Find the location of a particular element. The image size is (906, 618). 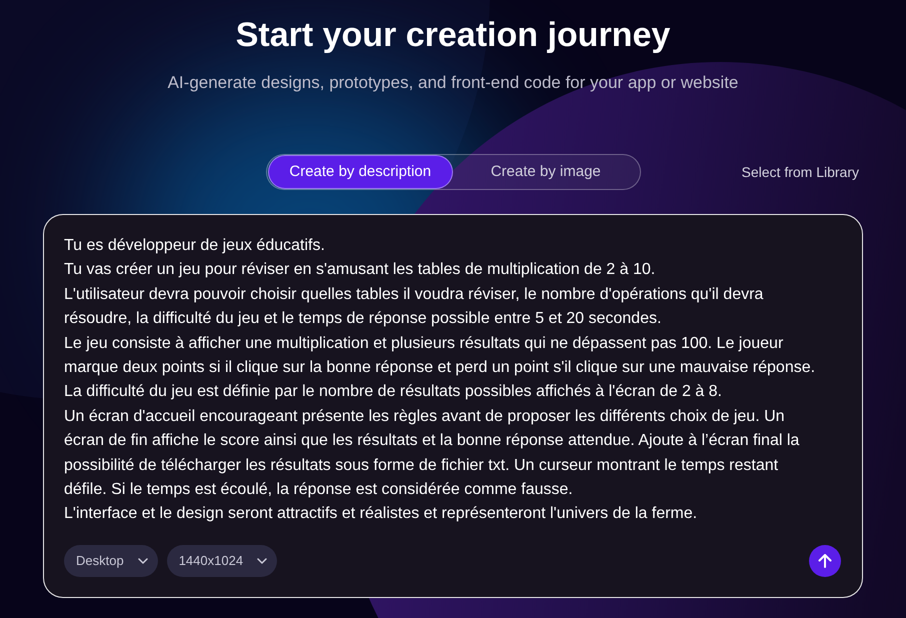

page-title: Start your creation journey is located at coordinates (453, 35).